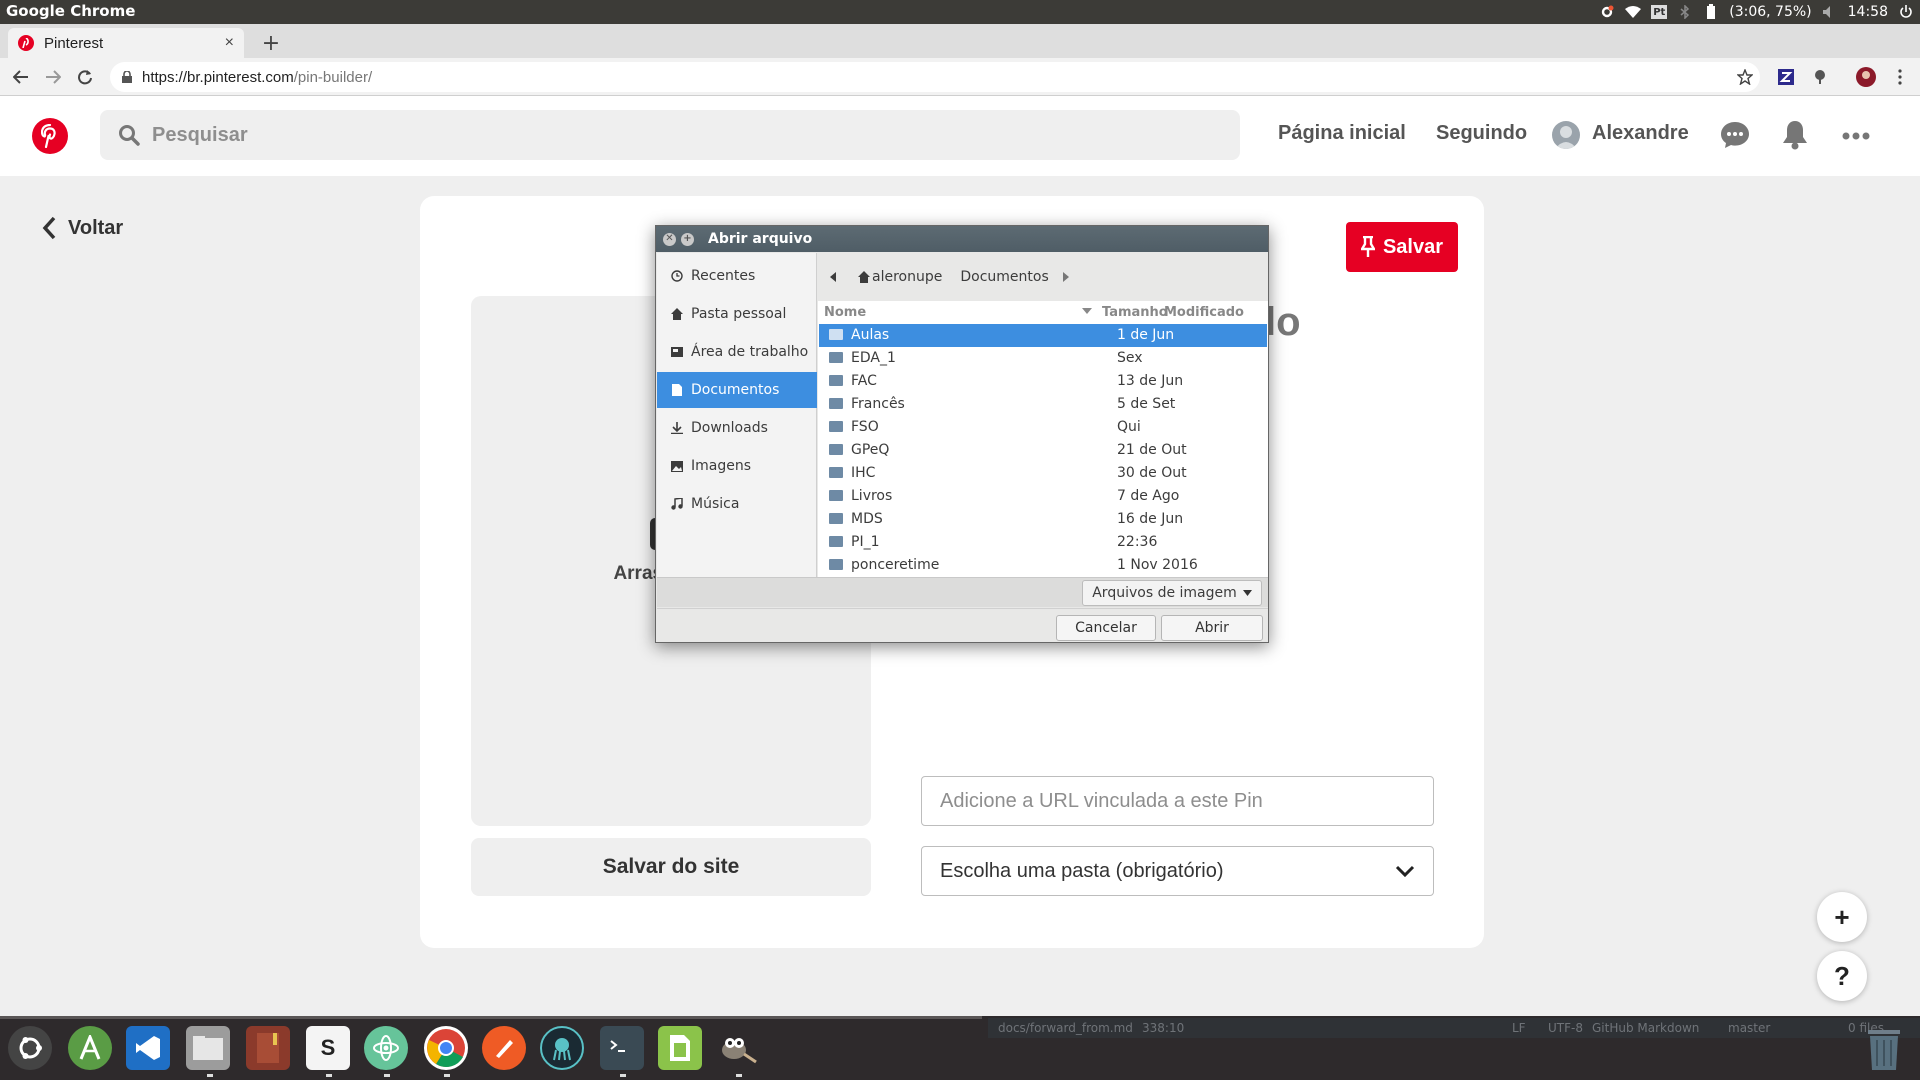 Image resolution: width=1920 pixels, height=1080 pixels. Describe the element at coordinates (680, 1048) in the screenshot. I see `libreoffice-icon` at that location.